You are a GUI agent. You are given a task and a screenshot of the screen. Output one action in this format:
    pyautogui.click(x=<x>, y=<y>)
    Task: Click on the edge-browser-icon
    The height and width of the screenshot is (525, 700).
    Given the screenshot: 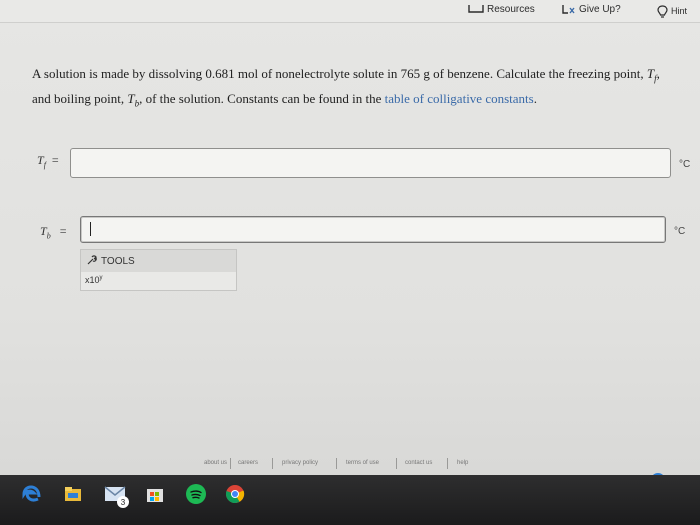 What is the action you would take?
    pyautogui.click(x=32, y=497)
    